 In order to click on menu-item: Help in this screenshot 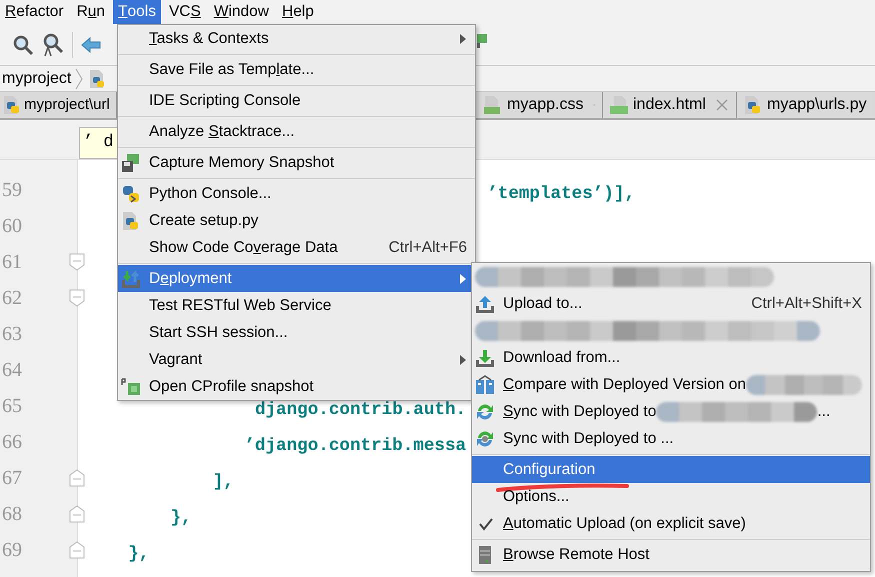, I will do `click(297, 12)`.